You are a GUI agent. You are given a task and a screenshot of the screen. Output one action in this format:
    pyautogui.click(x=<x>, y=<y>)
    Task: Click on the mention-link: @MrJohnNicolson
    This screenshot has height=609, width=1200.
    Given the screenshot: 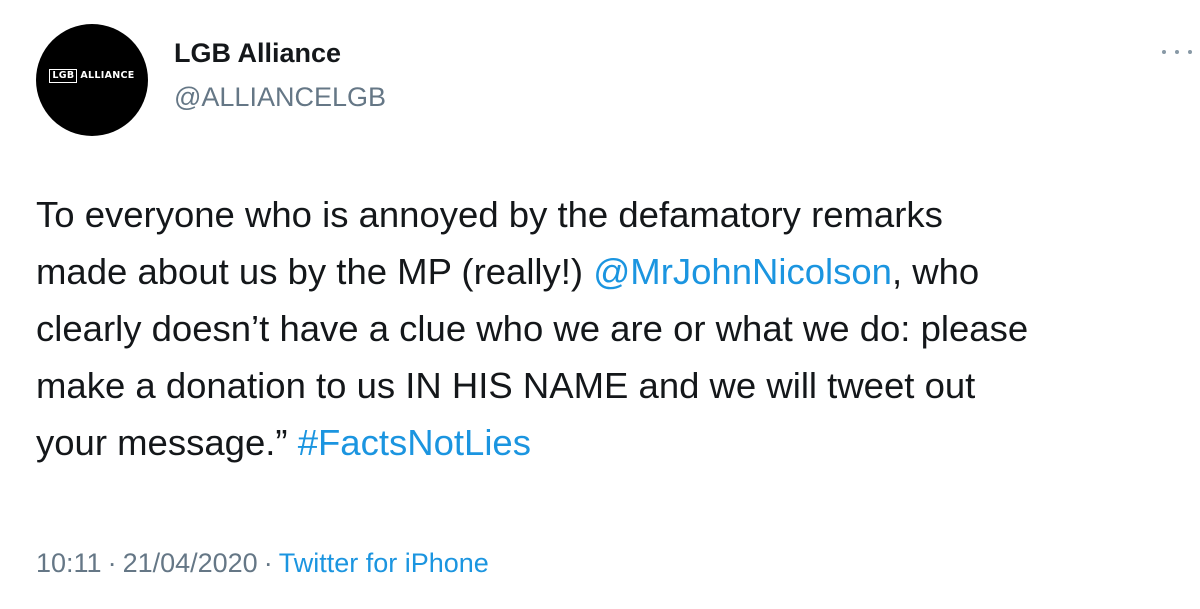 What is the action you would take?
    pyautogui.click(x=742, y=271)
    